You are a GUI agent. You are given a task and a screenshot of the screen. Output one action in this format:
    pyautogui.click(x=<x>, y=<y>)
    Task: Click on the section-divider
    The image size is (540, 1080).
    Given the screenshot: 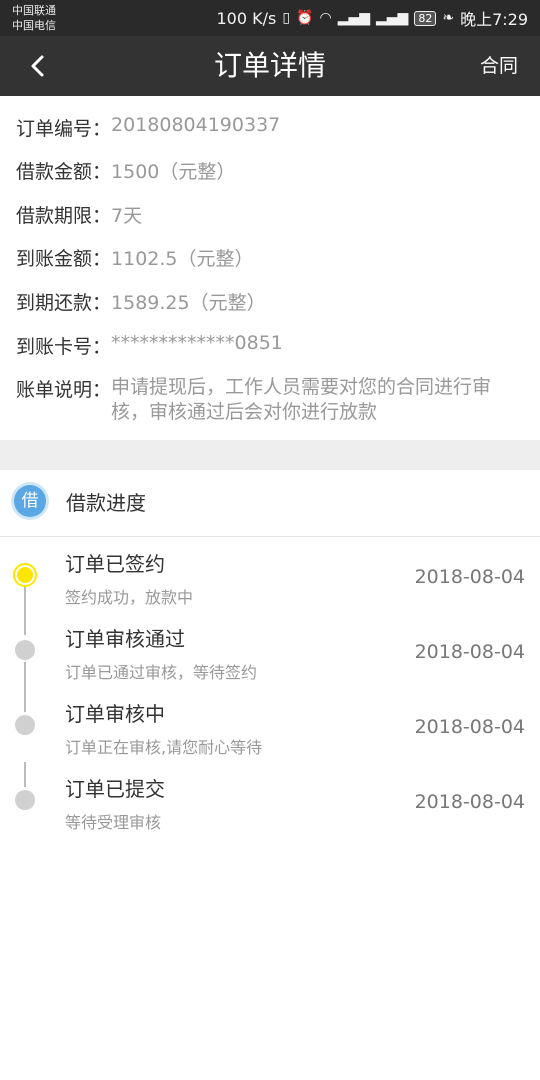 What is the action you would take?
    pyautogui.click(x=270, y=455)
    